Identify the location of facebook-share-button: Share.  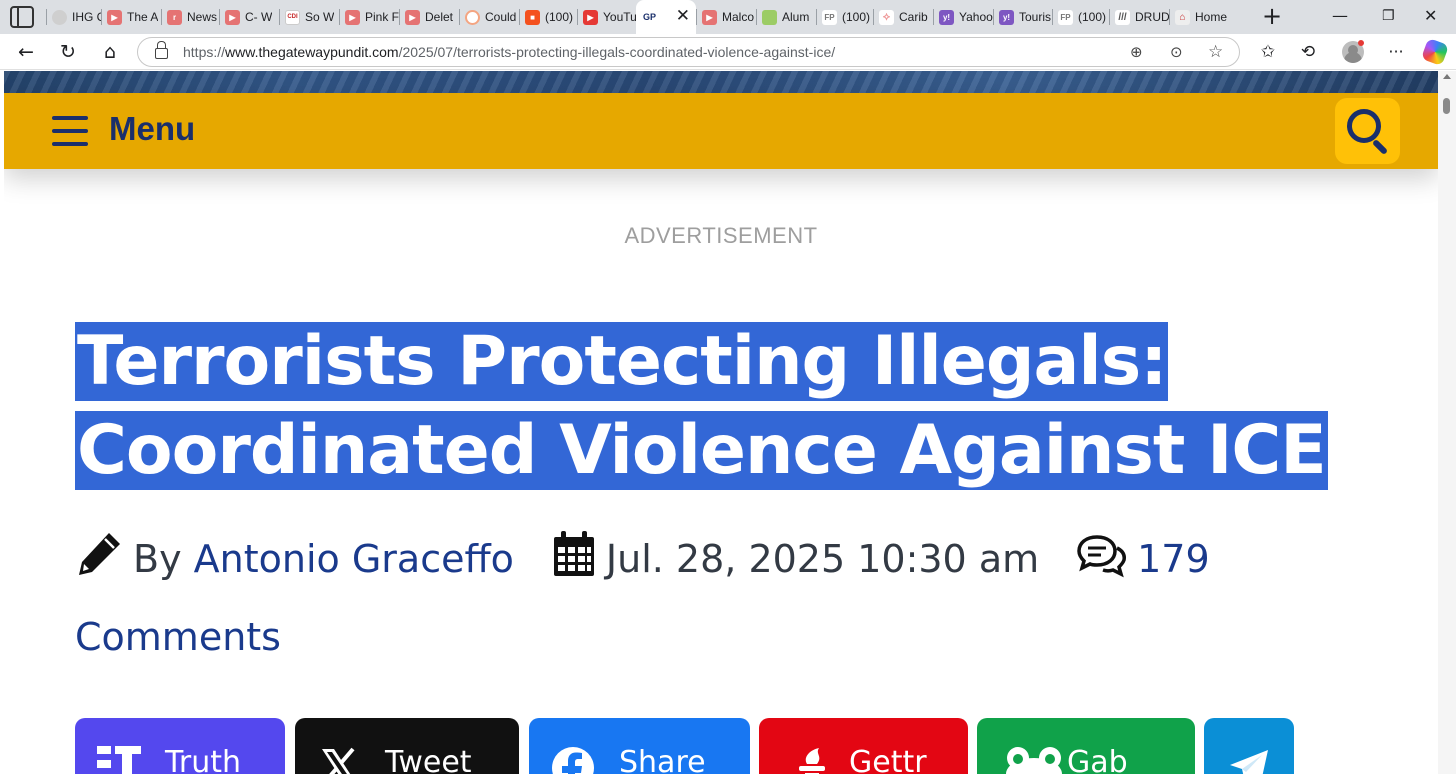
(639, 746).